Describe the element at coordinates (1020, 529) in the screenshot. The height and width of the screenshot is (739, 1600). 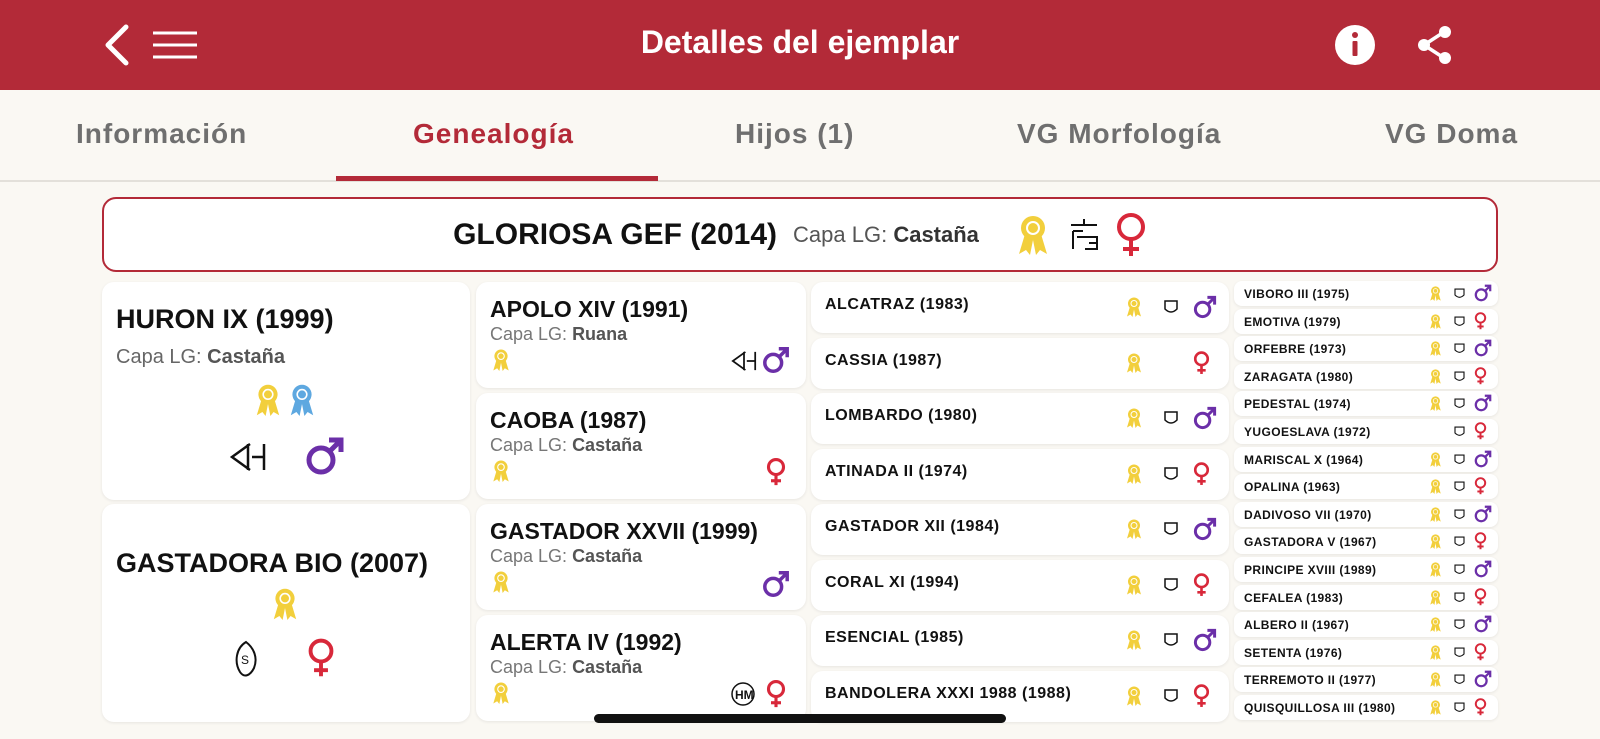
I see `great-grandparent-card: GASTADOR XII (1984)` at that location.